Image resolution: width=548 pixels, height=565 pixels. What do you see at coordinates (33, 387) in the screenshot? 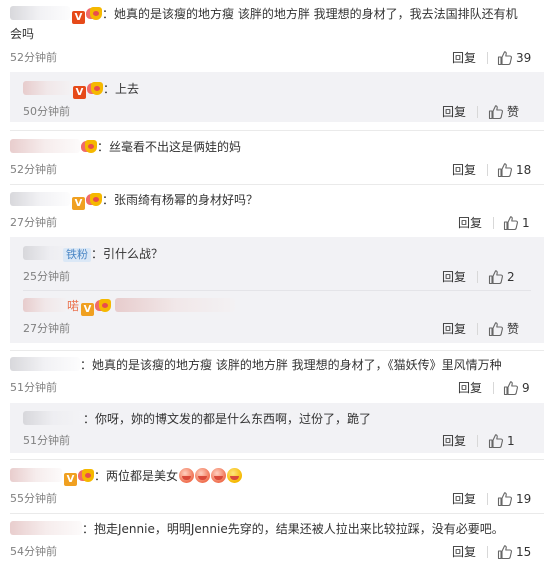
I see `comment-time: 51分钟前` at bounding box center [33, 387].